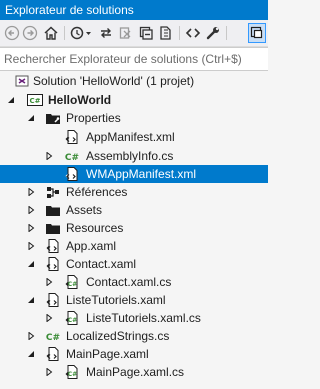  Describe the element at coordinates (116, 300) in the screenshot. I see `tree-item-label: ListeTutoriels.xaml` at that location.